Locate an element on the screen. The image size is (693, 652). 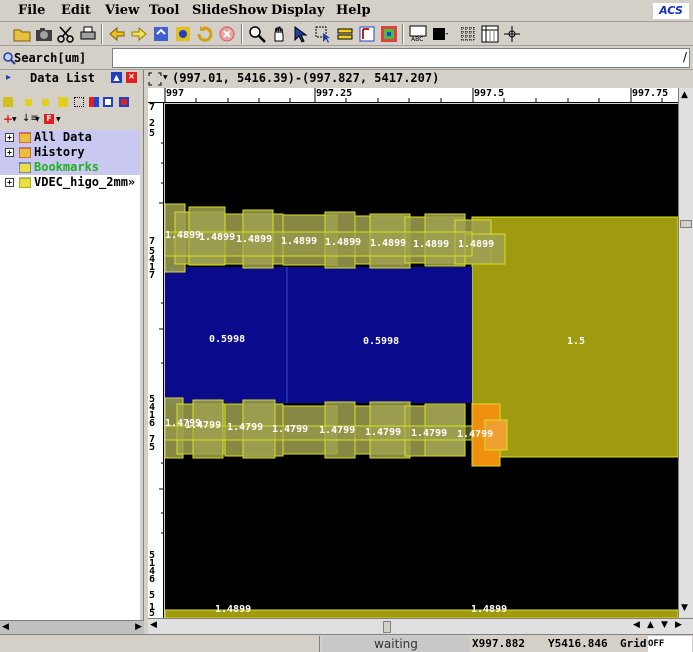
tree-item-label: VDEC_higo_2mm» is located at coordinates (85, 182).